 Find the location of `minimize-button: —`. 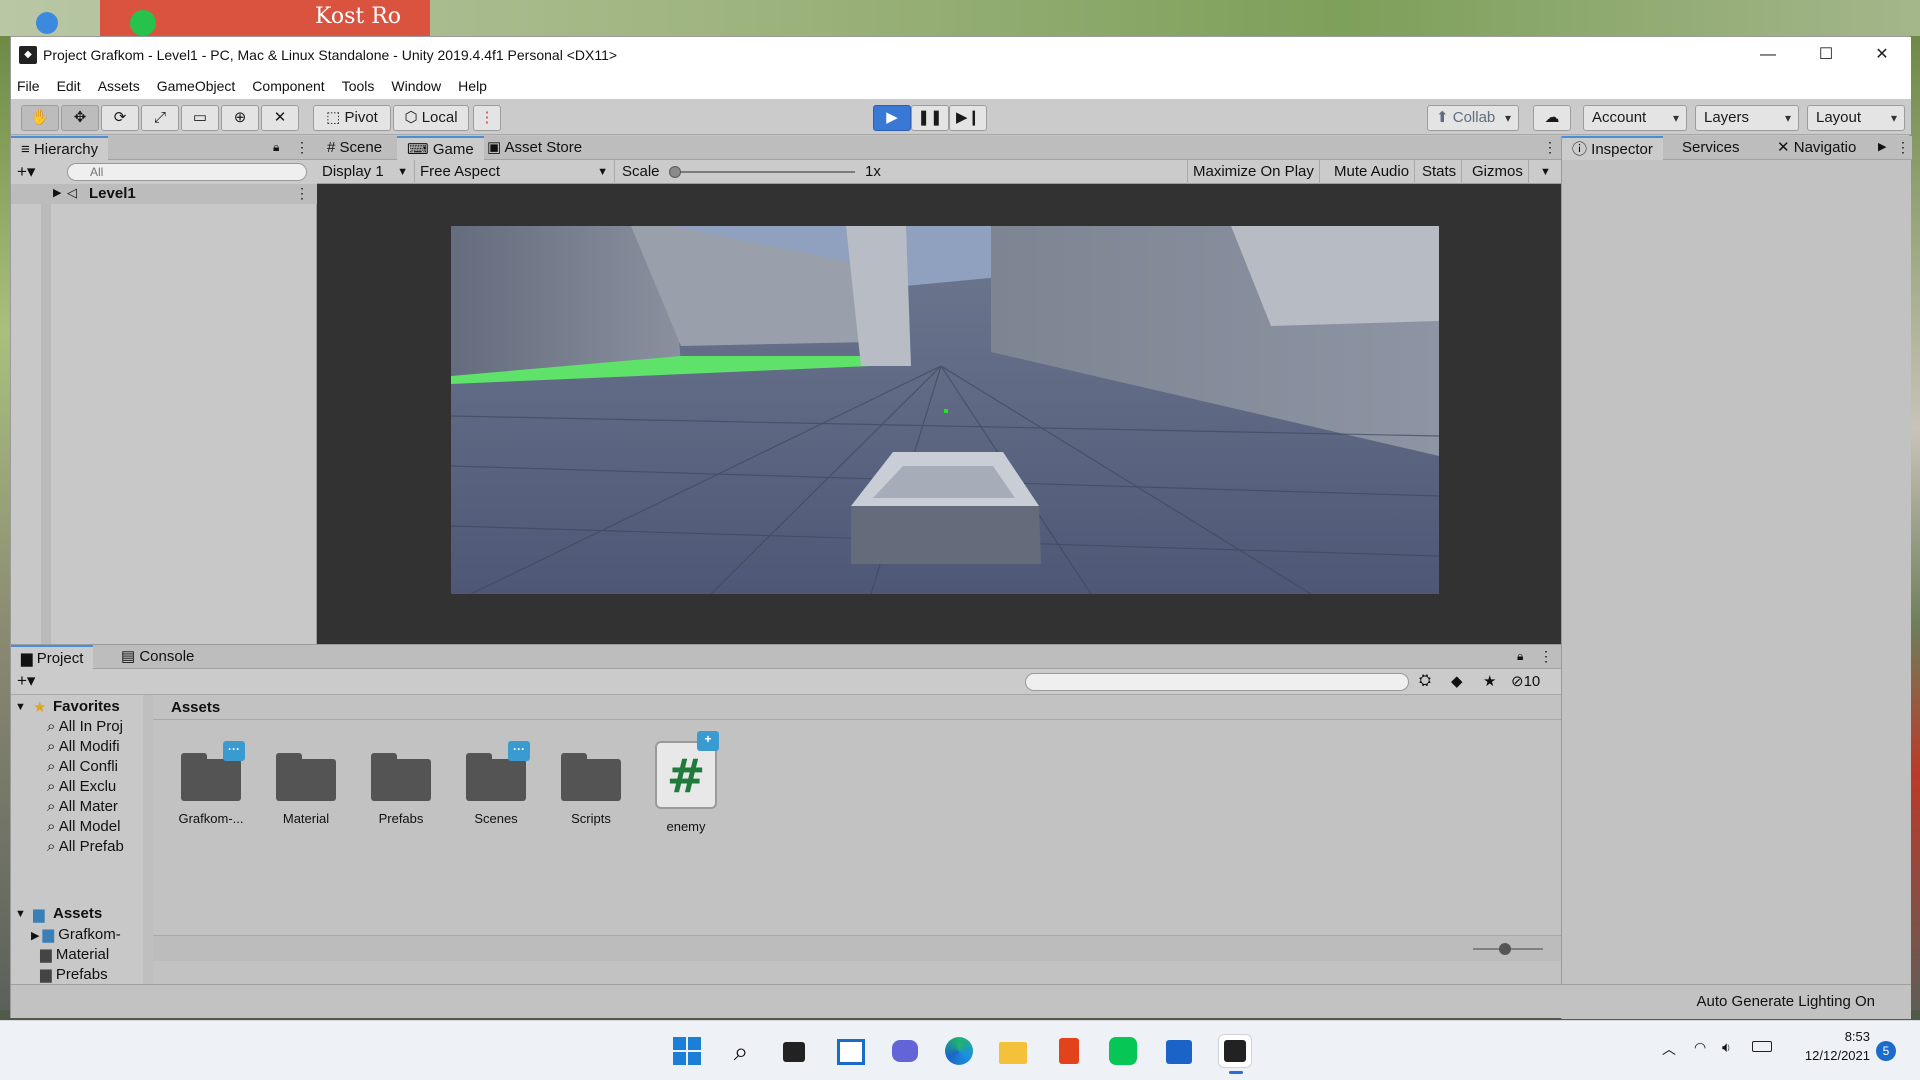

minimize-button: — is located at coordinates (1768, 55).